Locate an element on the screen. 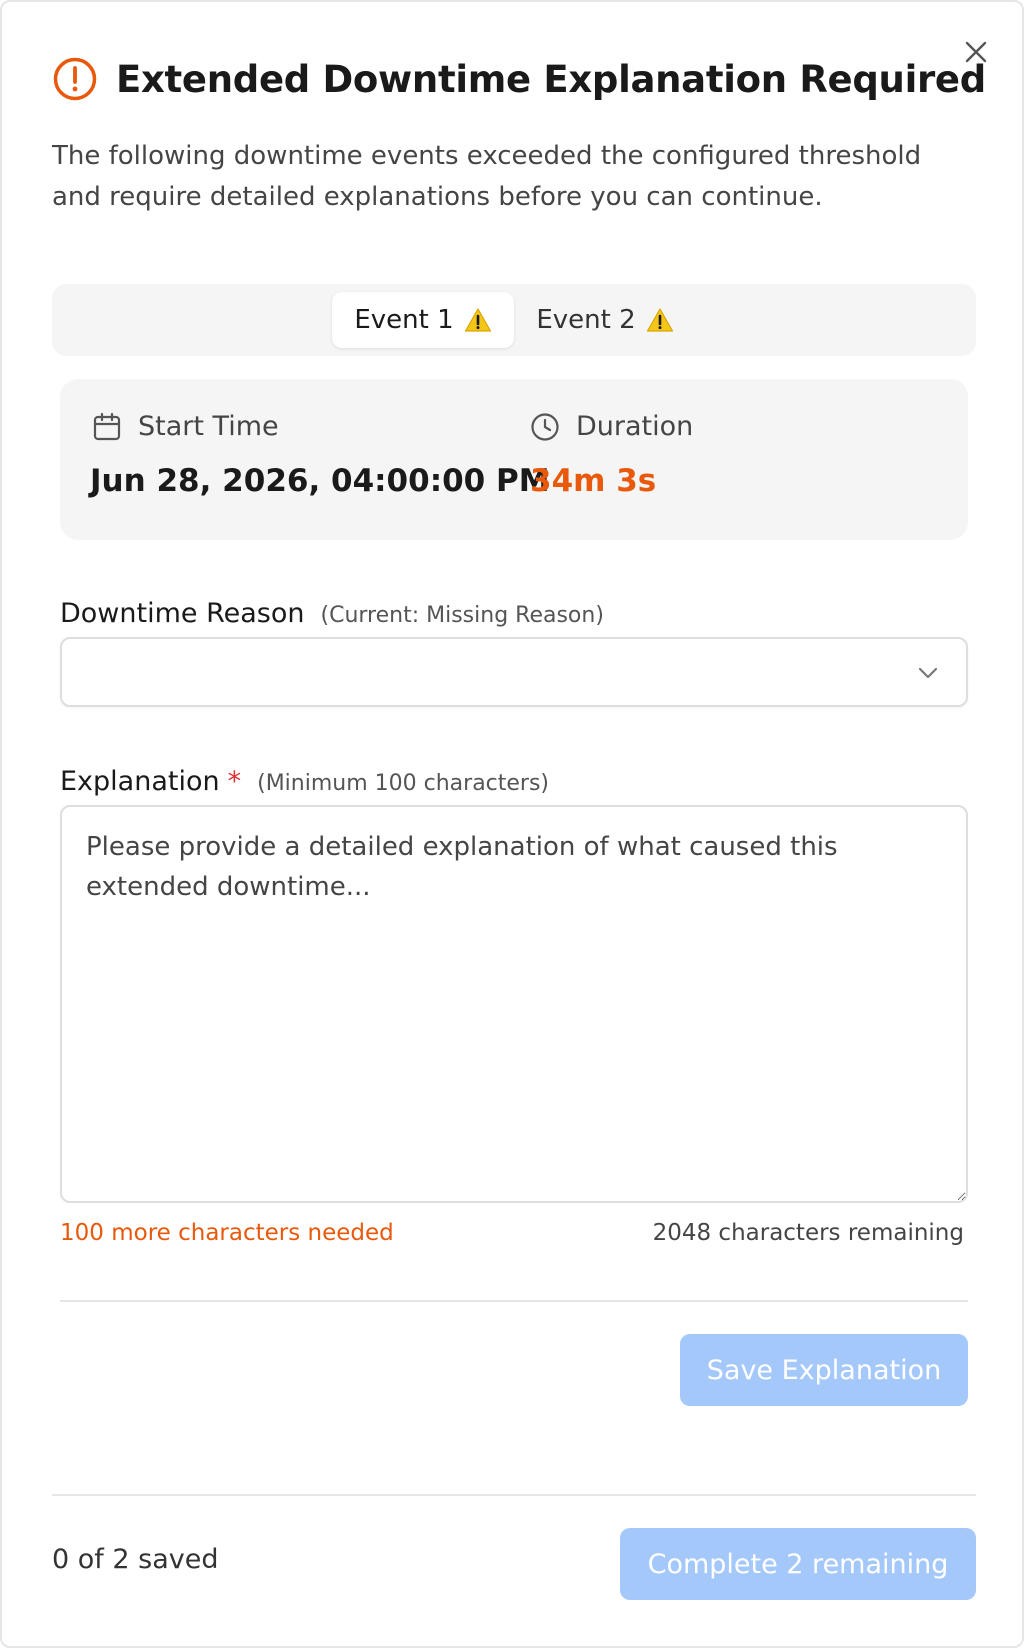  characters-remaining-text: 2048 characters remaining is located at coordinates (808, 1233).